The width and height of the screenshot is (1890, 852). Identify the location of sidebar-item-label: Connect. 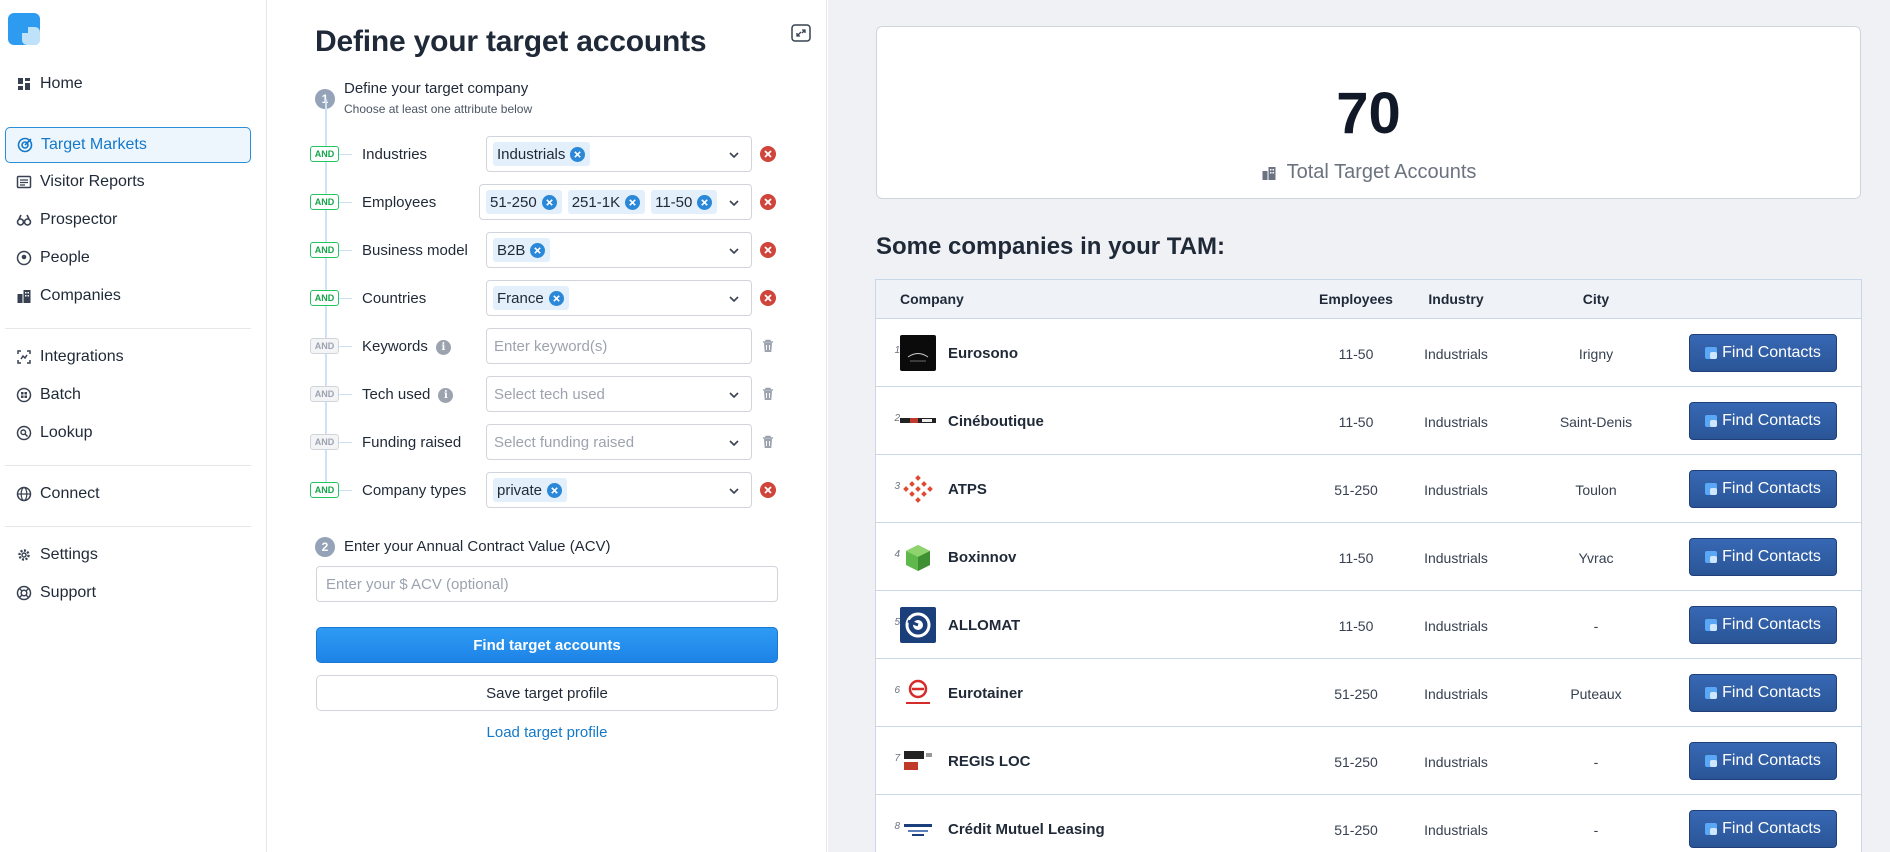
(70, 493).